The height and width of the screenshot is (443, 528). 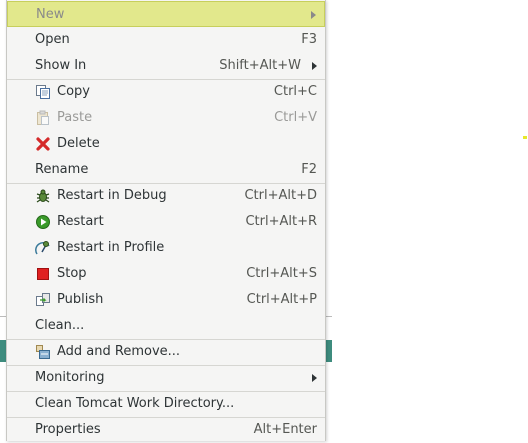 What do you see at coordinates (80, 299) in the screenshot?
I see `menu-item-label: Publish` at bounding box center [80, 299].